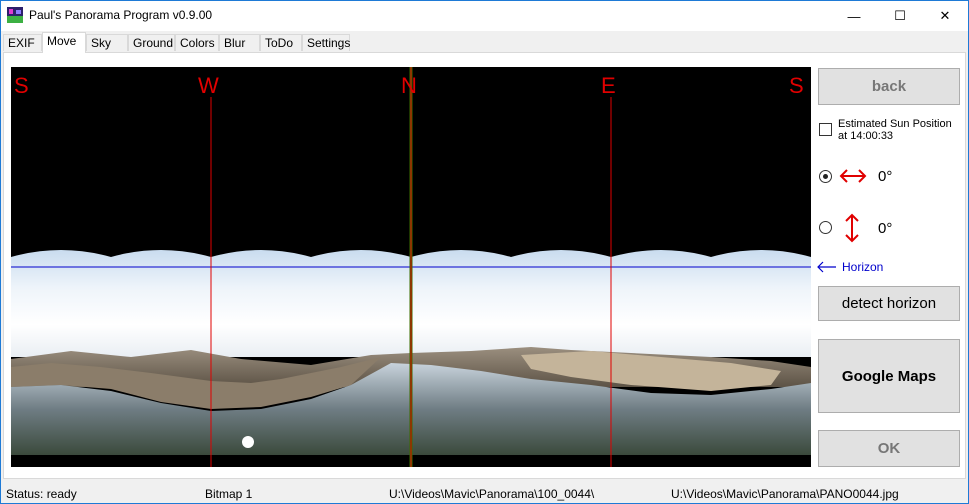  I want to click on sun-position-checkbox, so click(825, 129).